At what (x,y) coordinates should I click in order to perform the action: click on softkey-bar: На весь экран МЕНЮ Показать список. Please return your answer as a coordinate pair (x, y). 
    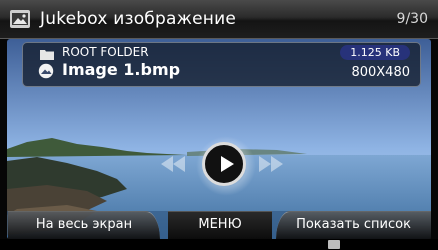
    Looking at the image, I should click on (219, 225).